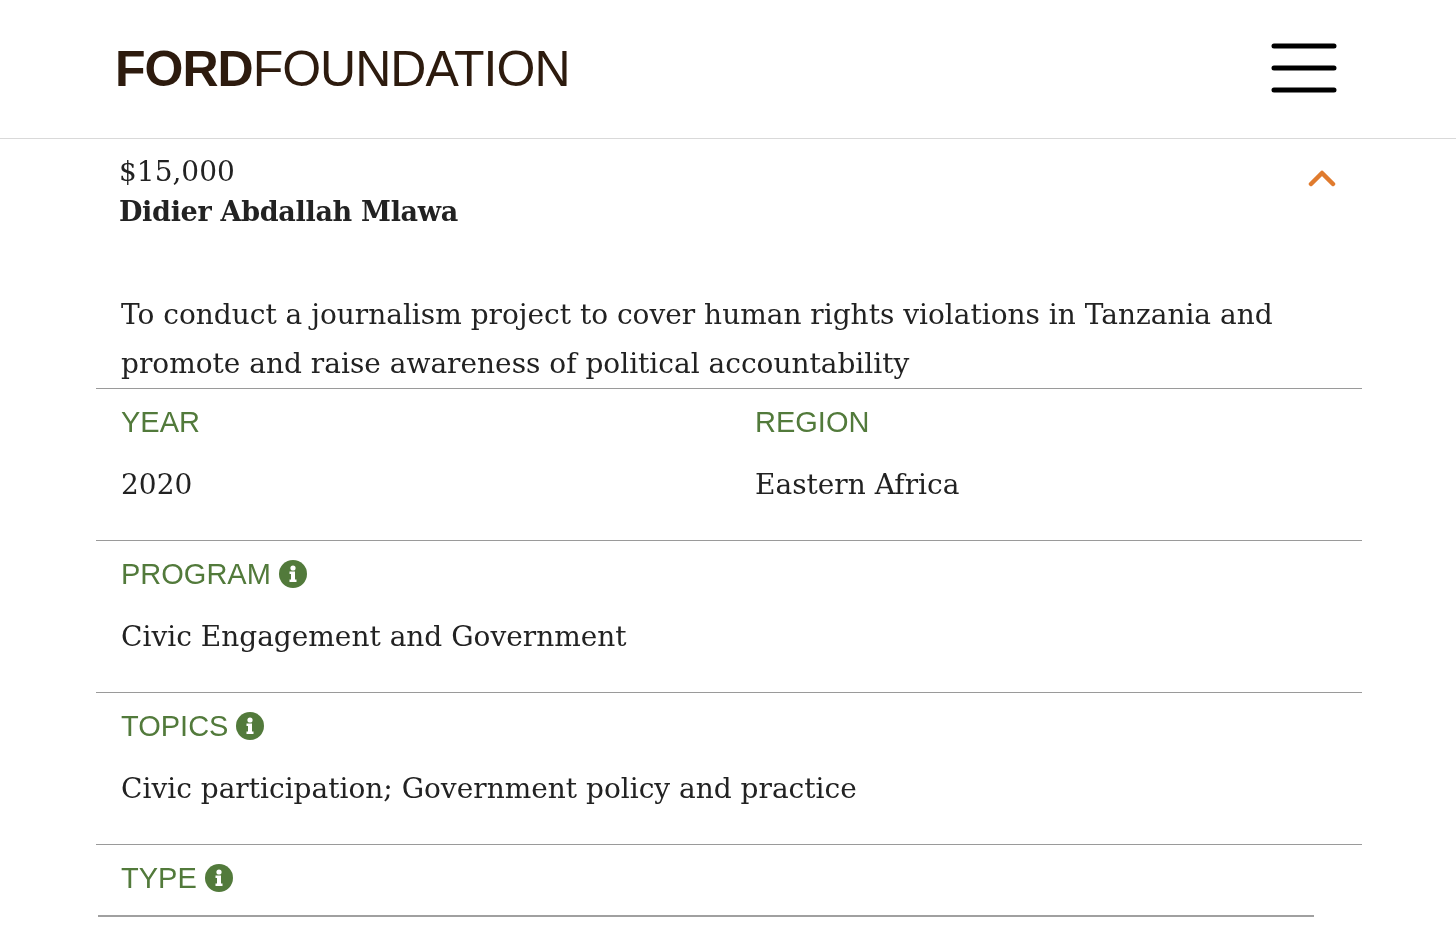 This screenshot has height=932, width=1456. Describe the element at coordinates (812, 422) in the screenshot. I see `field-label: REGION` at that location.